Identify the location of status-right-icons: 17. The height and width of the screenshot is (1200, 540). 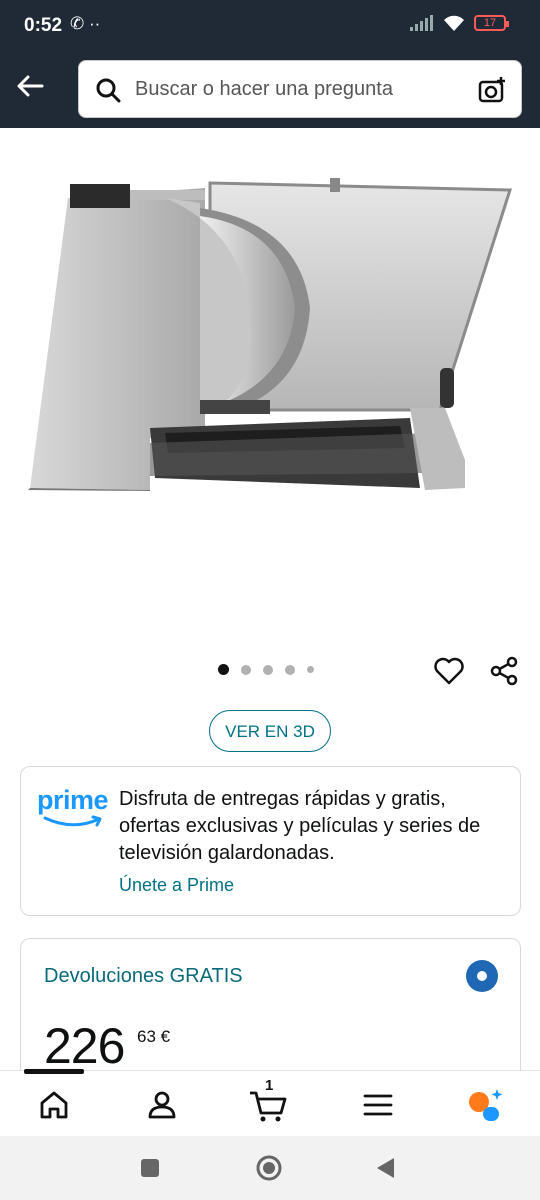
(459, 23).